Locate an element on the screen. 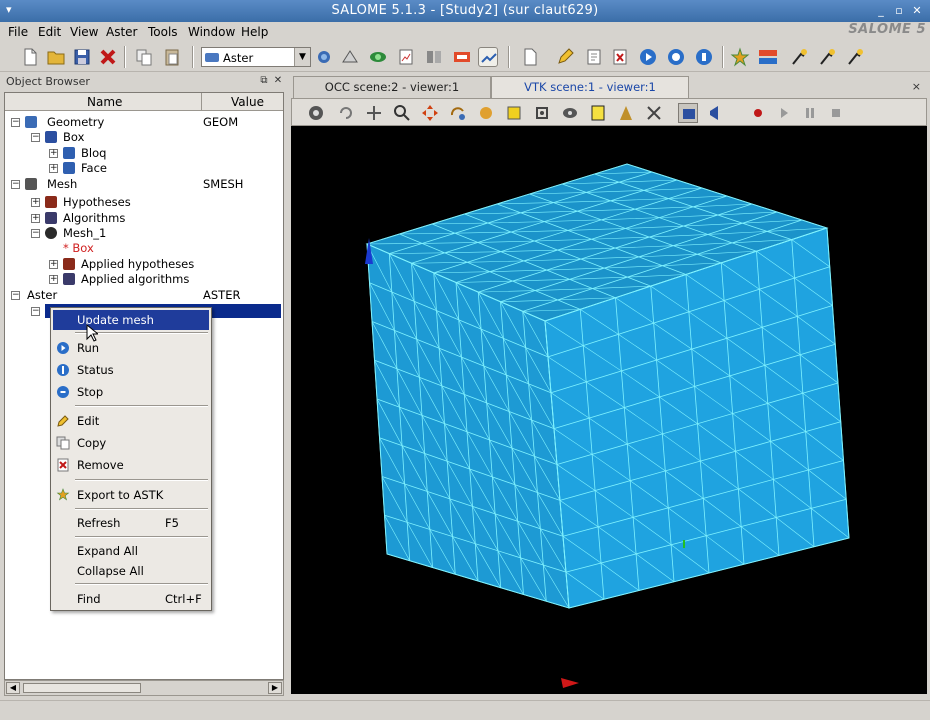 The image size is (930, 720). menu-item-expand-all: Expand All is located at coordinates (131, 551).